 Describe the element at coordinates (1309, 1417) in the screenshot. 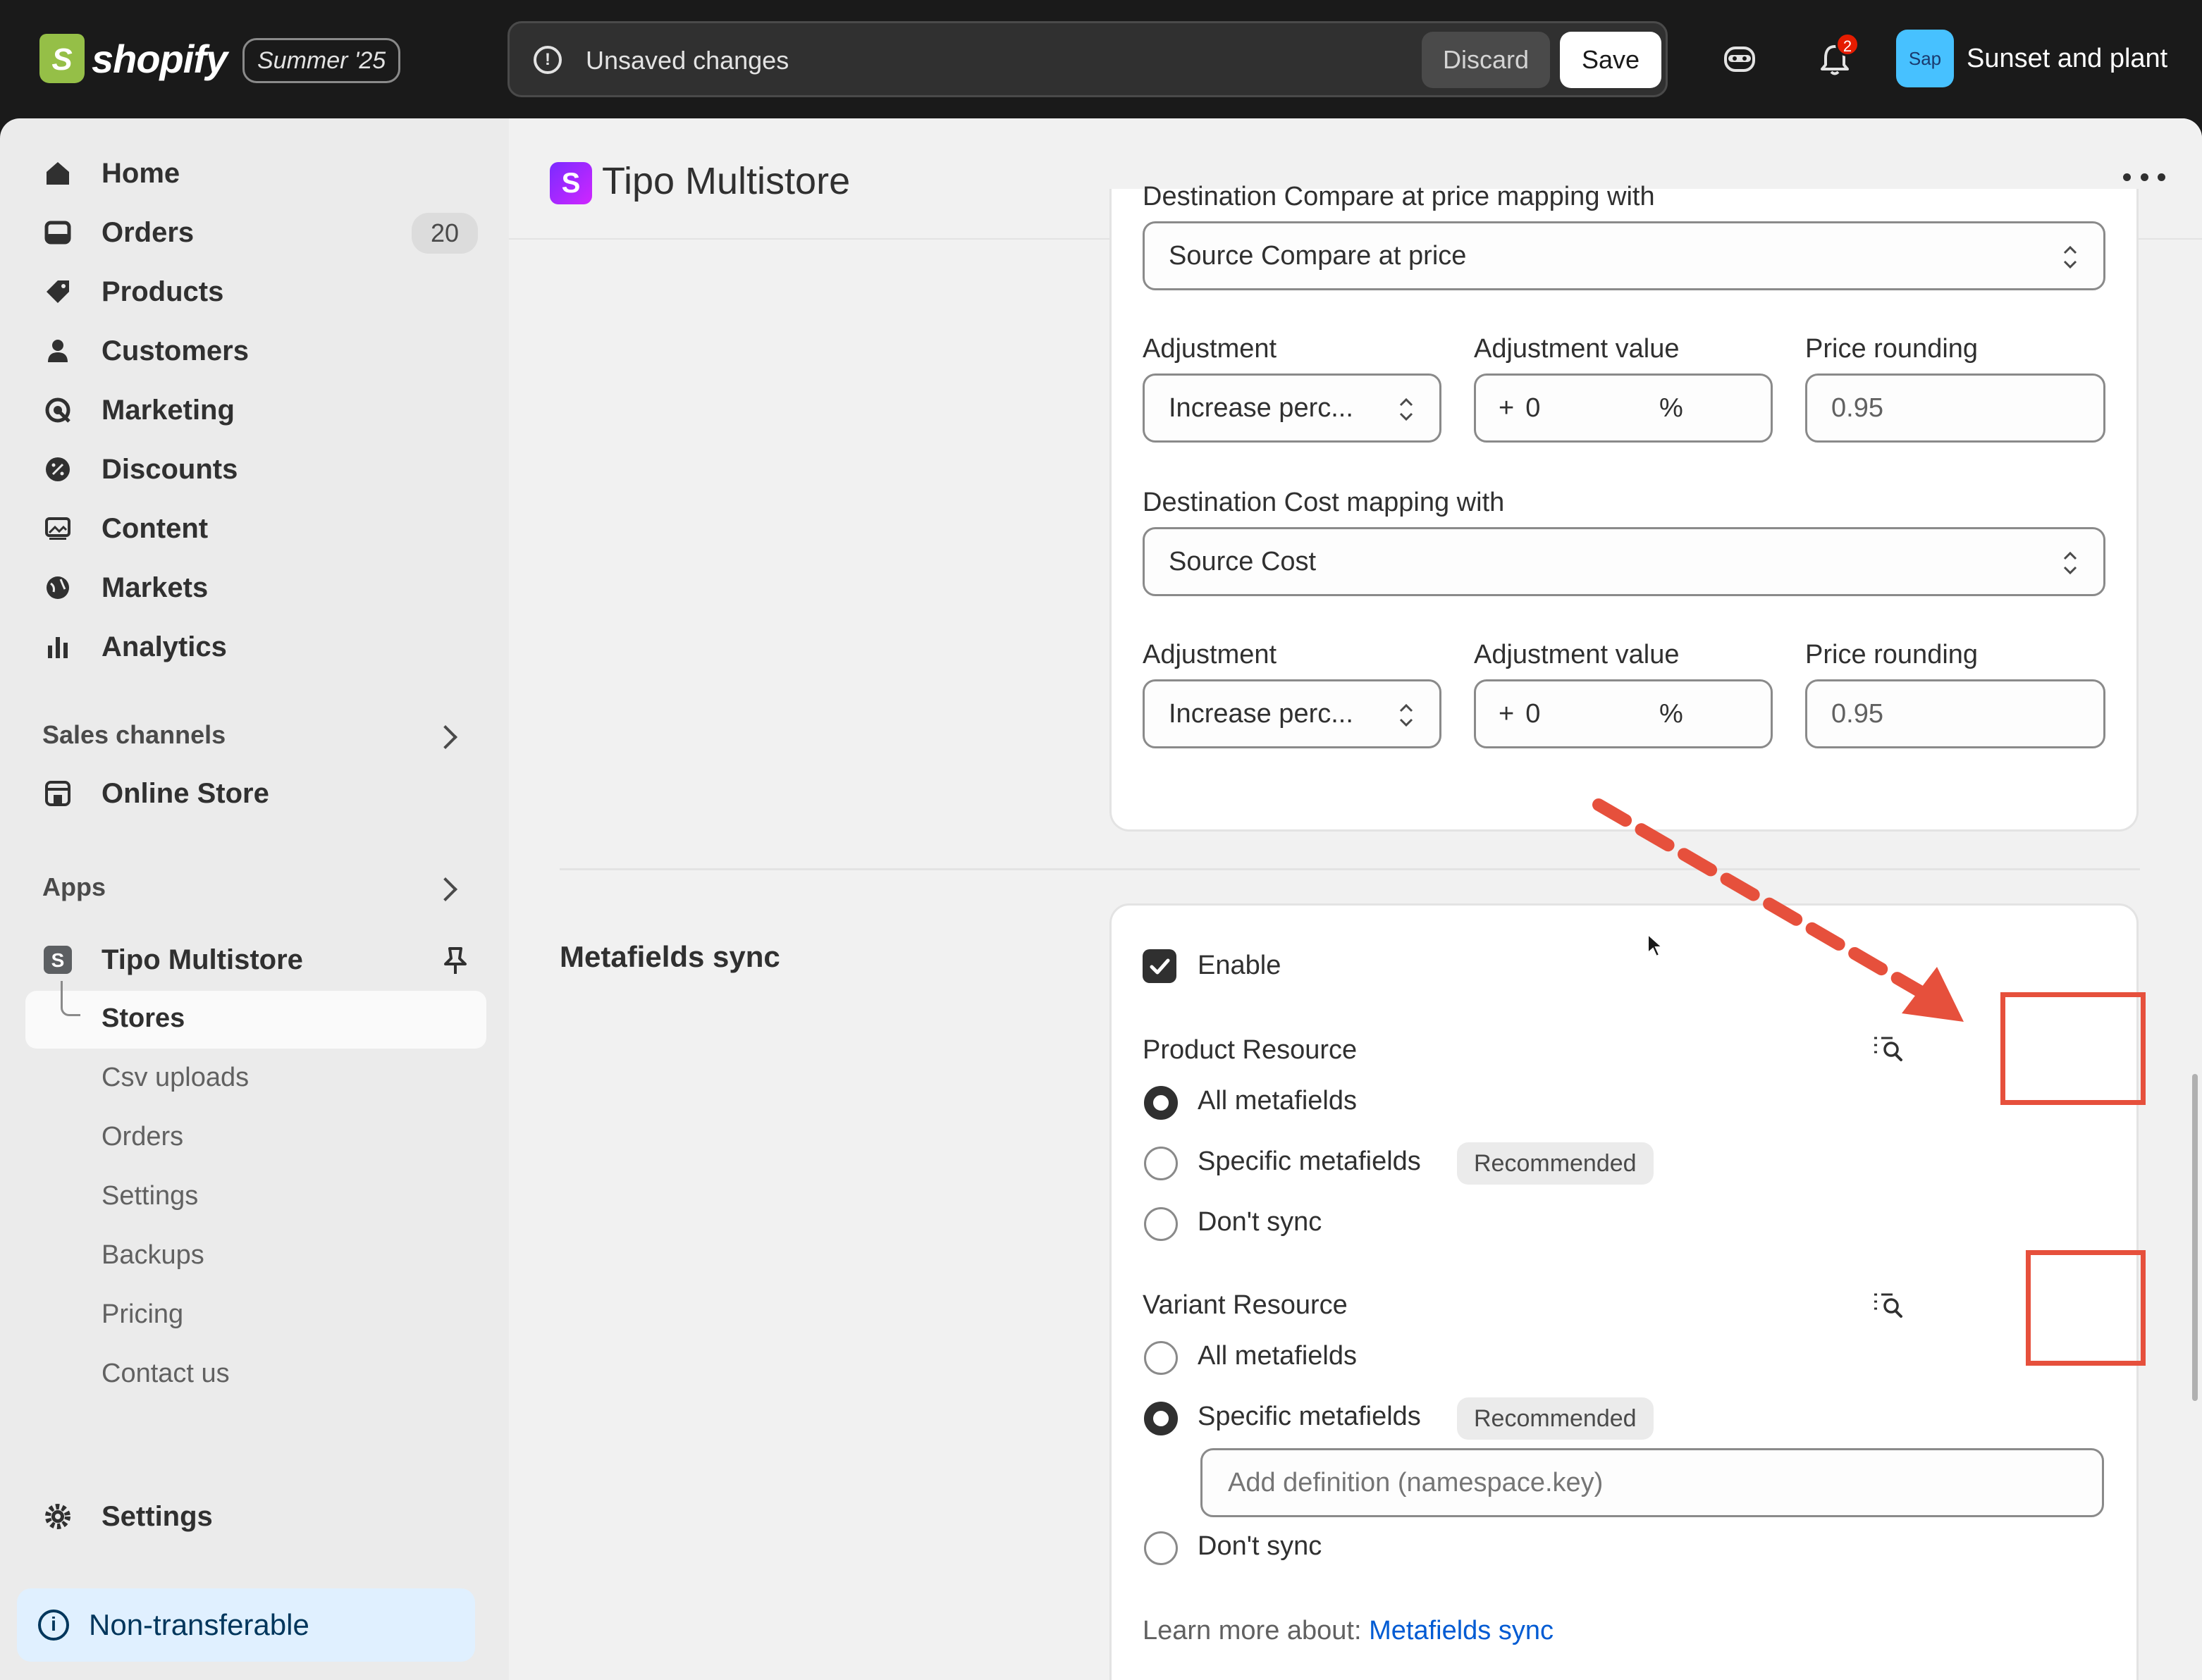

I see `variant-specific-metafields-label: Specific metafields` at that location.